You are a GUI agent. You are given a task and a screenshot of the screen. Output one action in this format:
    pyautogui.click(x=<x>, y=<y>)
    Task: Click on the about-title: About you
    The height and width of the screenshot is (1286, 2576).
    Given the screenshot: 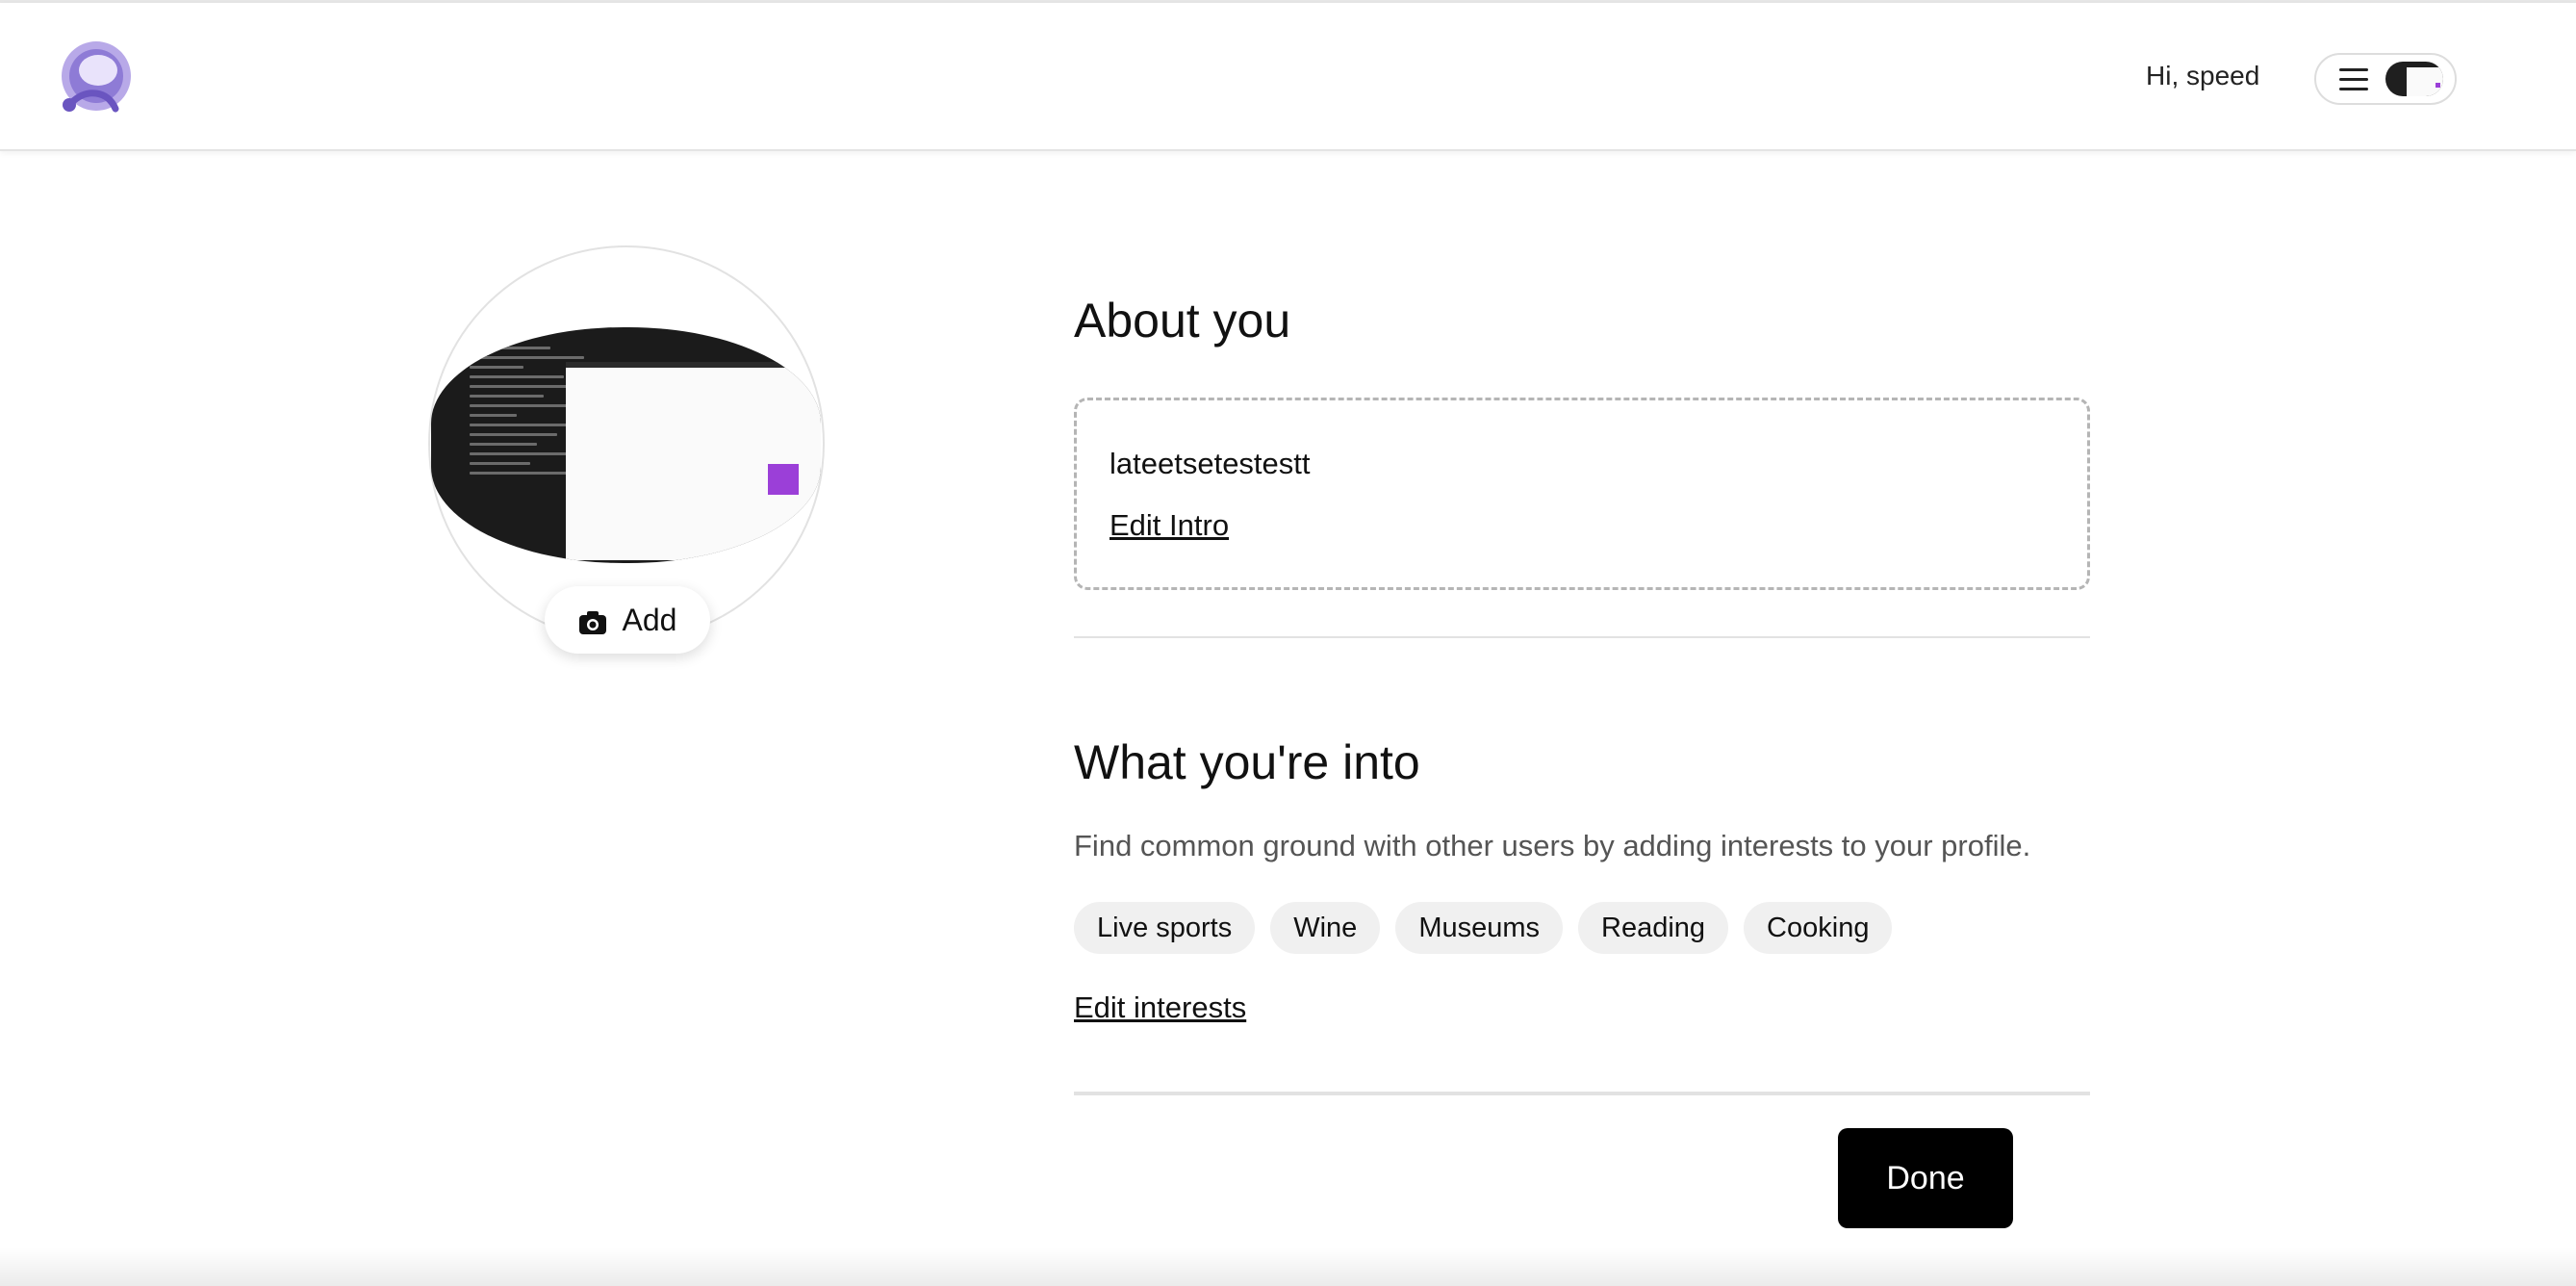 What is the action you would take?
    pyautogui.click(x=1182, y=320)
    